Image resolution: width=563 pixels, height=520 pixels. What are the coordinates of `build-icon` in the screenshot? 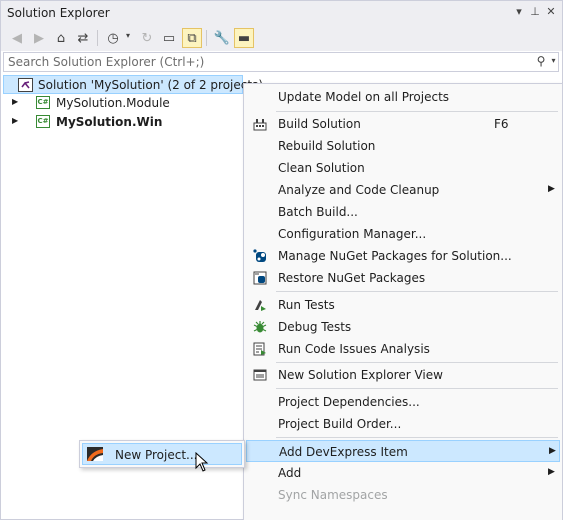 It's located at (260, 124).